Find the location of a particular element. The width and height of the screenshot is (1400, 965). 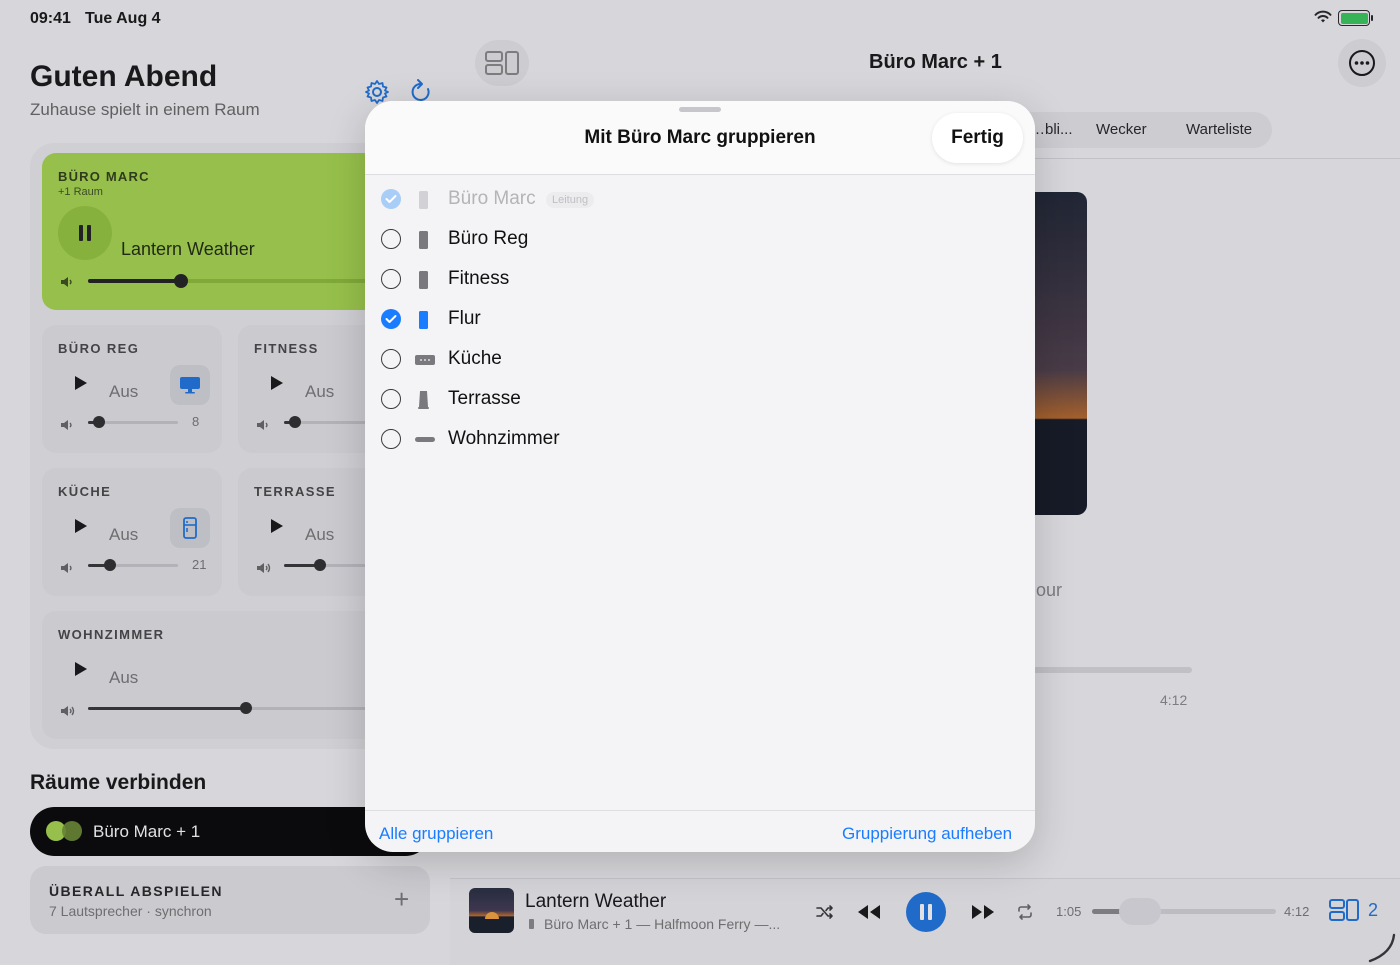

group-row-fitness: Fitness is located at coordinates (700, 280).